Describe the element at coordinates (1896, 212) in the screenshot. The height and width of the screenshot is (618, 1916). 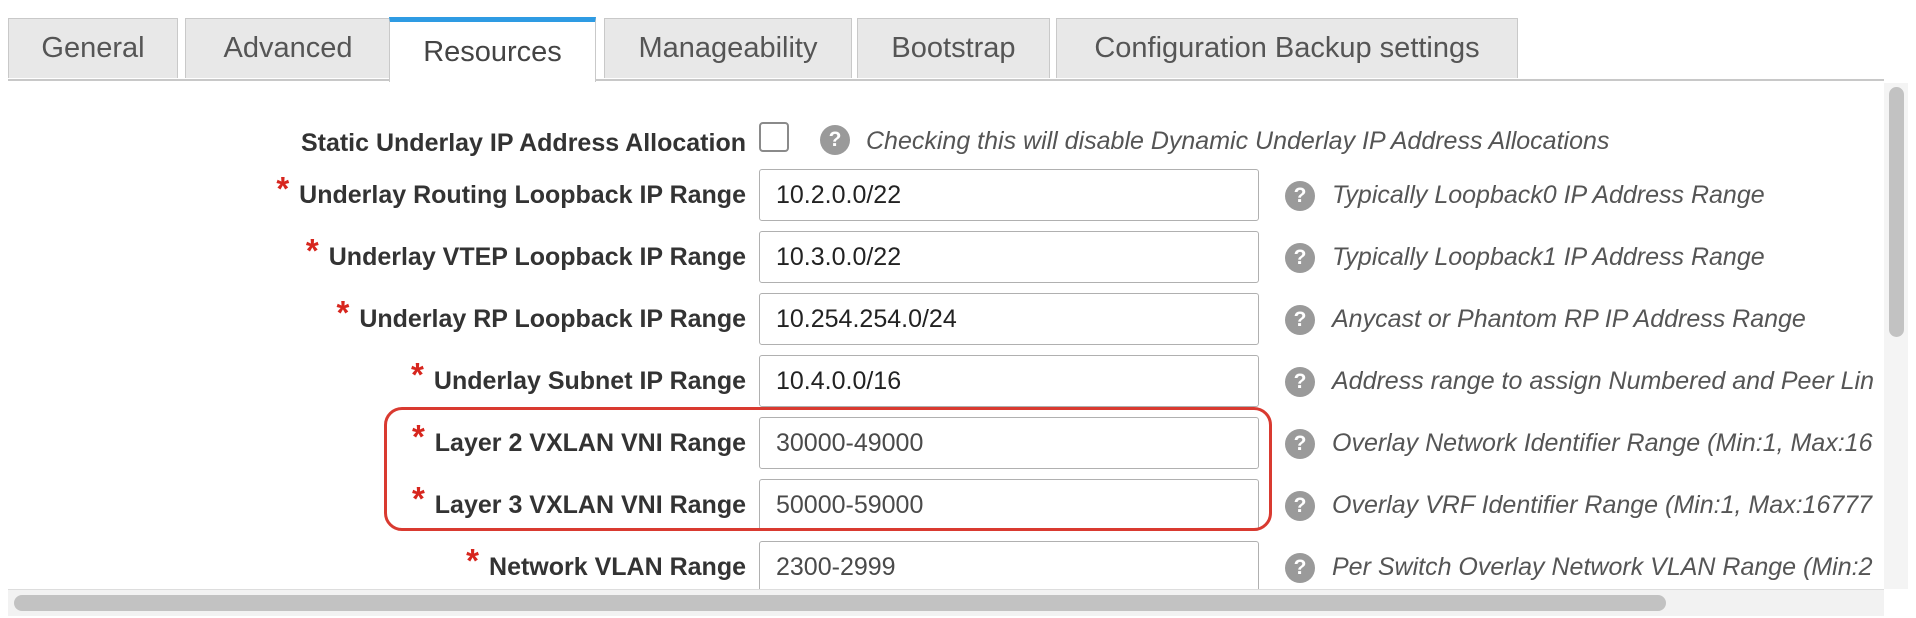
I see `vertical-scrollbar-thumb` at that location.